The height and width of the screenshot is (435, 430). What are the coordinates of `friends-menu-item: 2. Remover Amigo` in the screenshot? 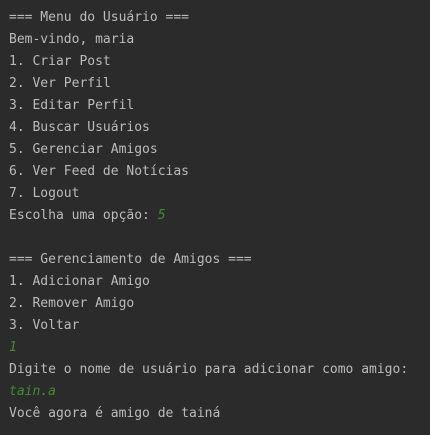 It's located at (72, 303).